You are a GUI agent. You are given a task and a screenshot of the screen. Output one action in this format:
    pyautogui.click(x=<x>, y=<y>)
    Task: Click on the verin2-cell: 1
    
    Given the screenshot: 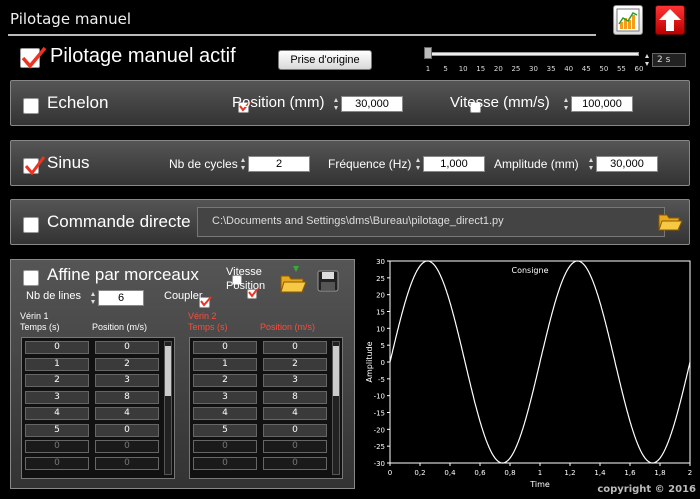 What is the action you would take?
    pyautogui.click(x=225, y=364)
    